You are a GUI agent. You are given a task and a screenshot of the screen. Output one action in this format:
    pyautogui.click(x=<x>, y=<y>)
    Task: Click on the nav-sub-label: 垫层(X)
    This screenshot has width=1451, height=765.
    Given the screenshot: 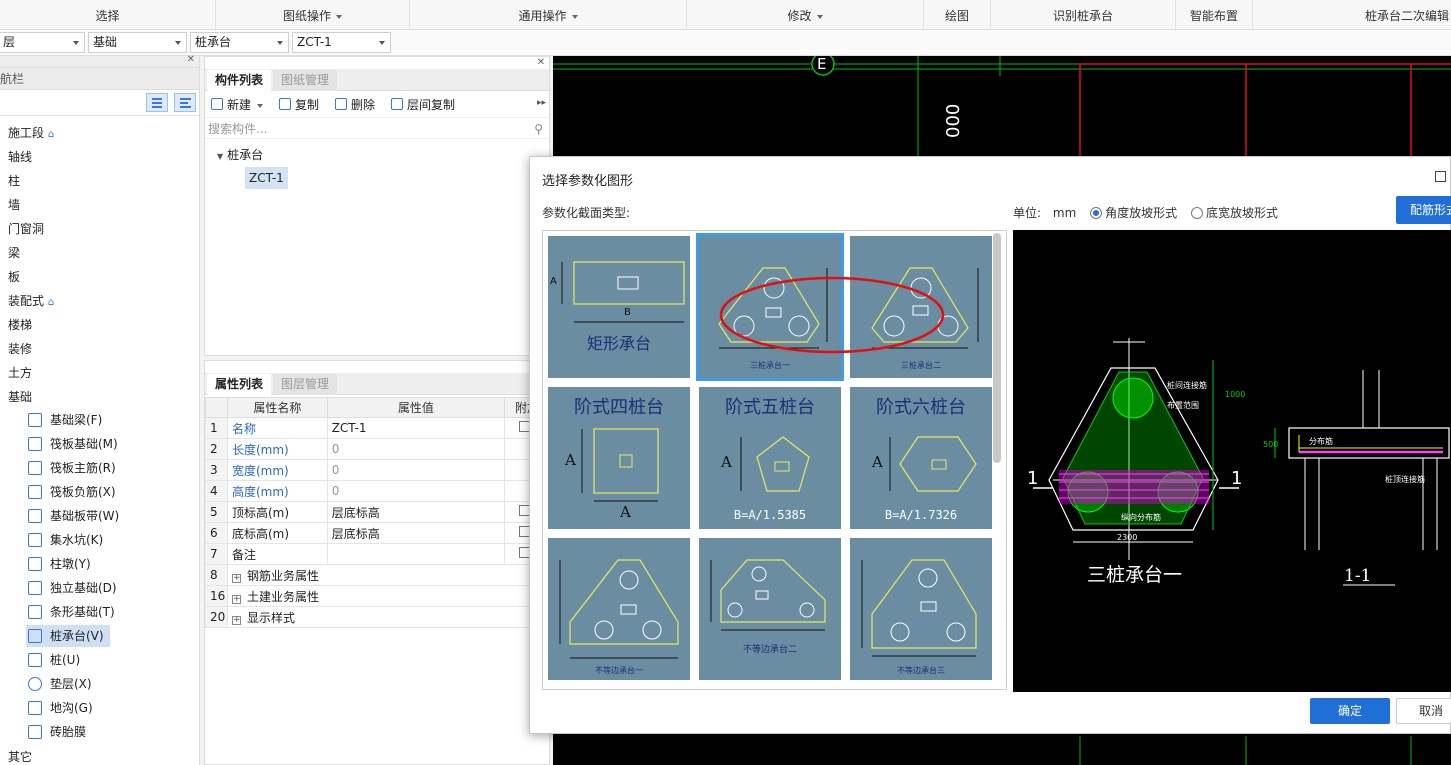 What is the action you would take?
    pyautogui.click(x=71, y=684)
    